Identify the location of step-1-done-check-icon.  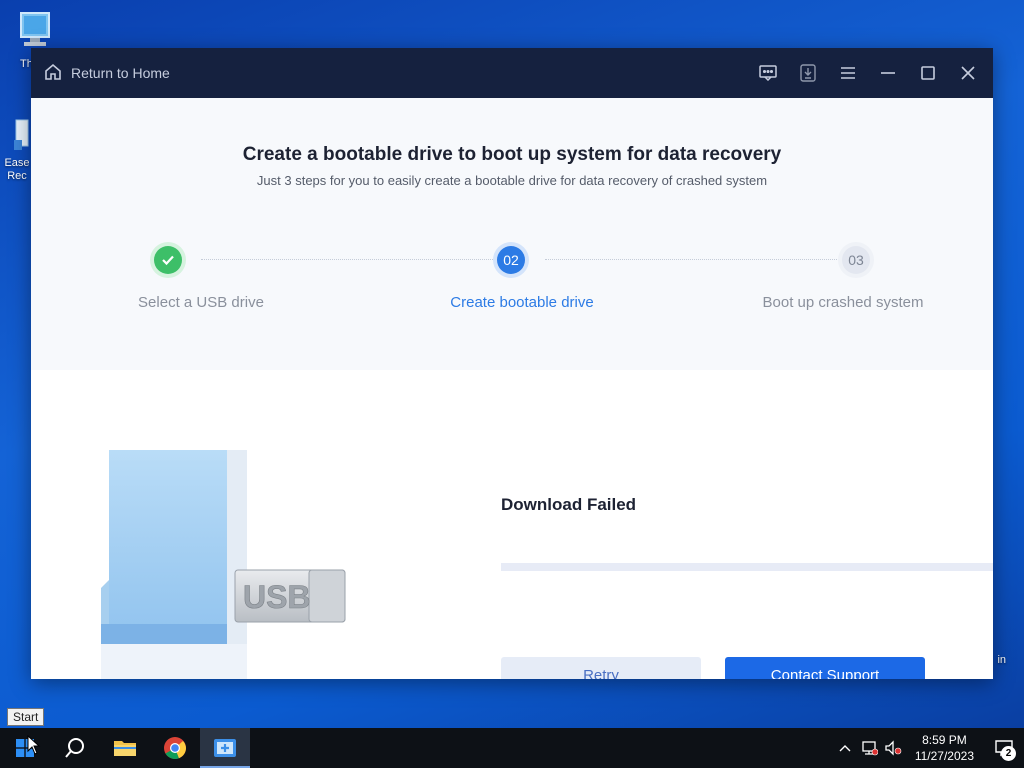
(168, 260).